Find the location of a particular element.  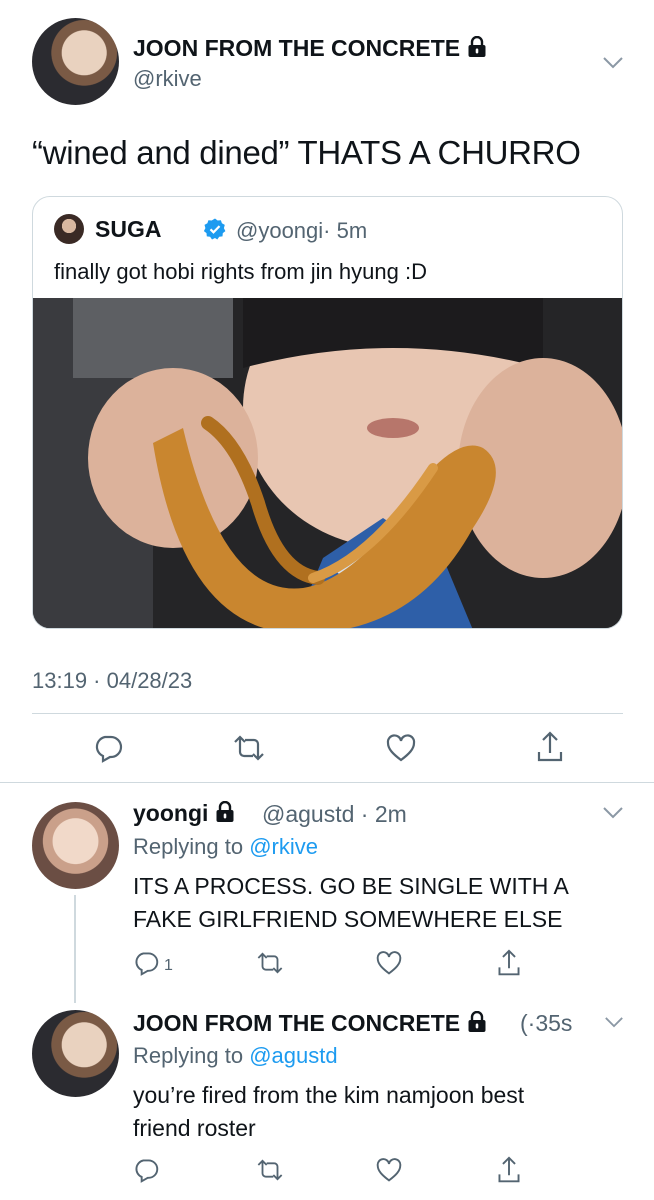

author-name-text: JOON FROM THE CONCRETE is located at coordinates (297, 48).